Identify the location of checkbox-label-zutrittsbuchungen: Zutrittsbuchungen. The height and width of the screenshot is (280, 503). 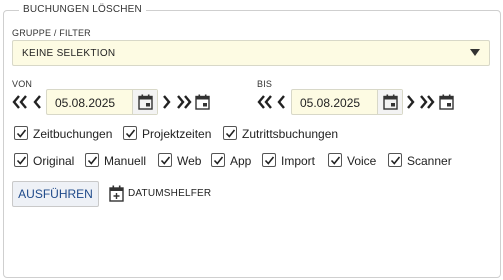
(290, 134).